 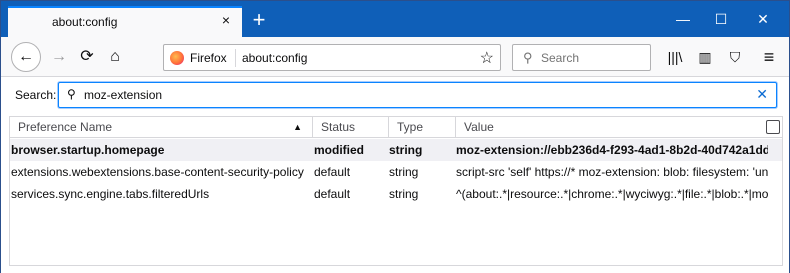 What do you see at coordinates (773, 127) in the screenshot?
I see `column-picker-icon` at bounding box center [773, 127].